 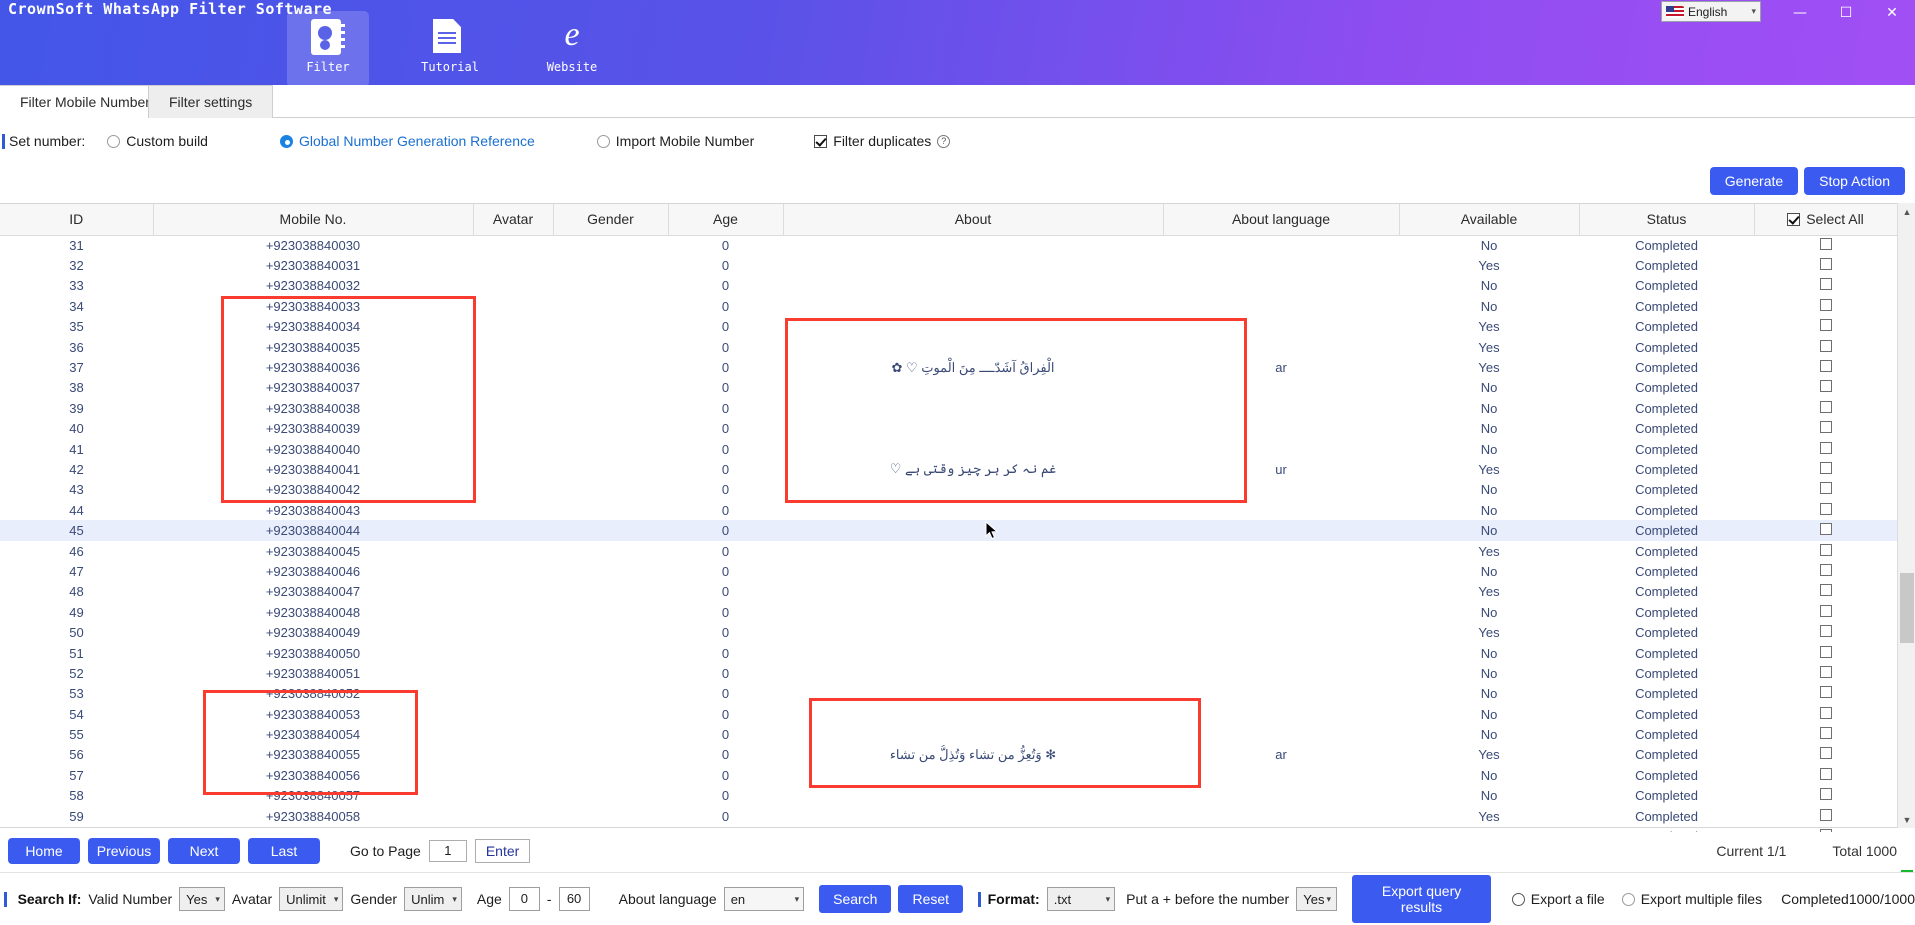 I want to click on maximize-button: ☐, so click(x=1846, y=13).